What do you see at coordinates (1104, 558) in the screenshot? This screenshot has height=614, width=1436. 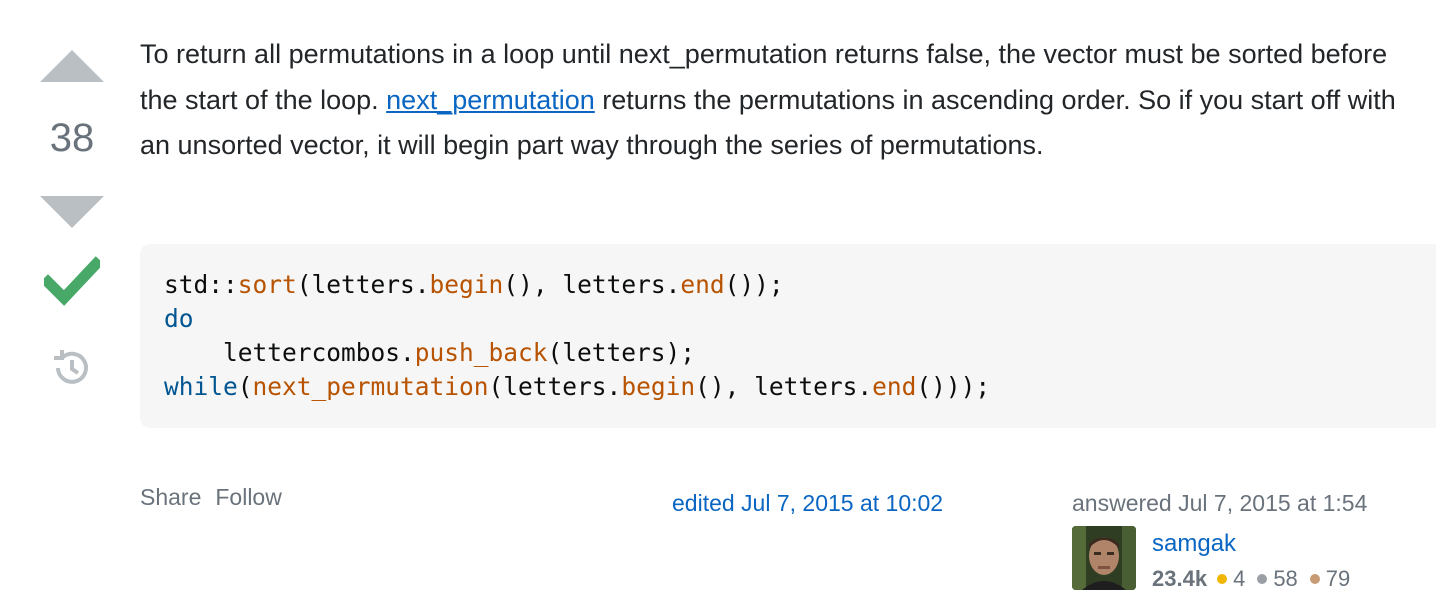 I see `avatar` at bounding box center [1104, 558].